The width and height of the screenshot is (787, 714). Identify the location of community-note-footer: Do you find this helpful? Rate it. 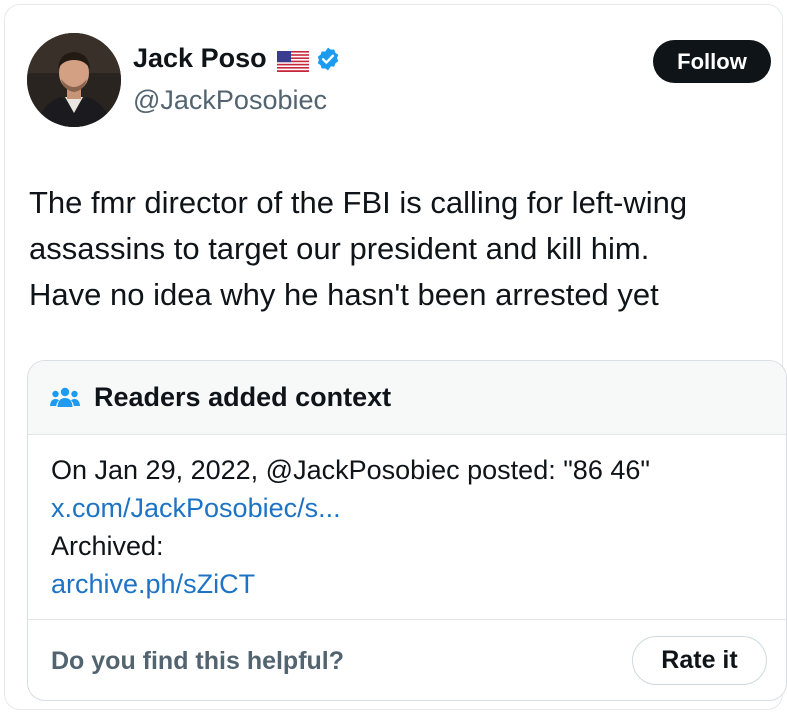
(407, 659).